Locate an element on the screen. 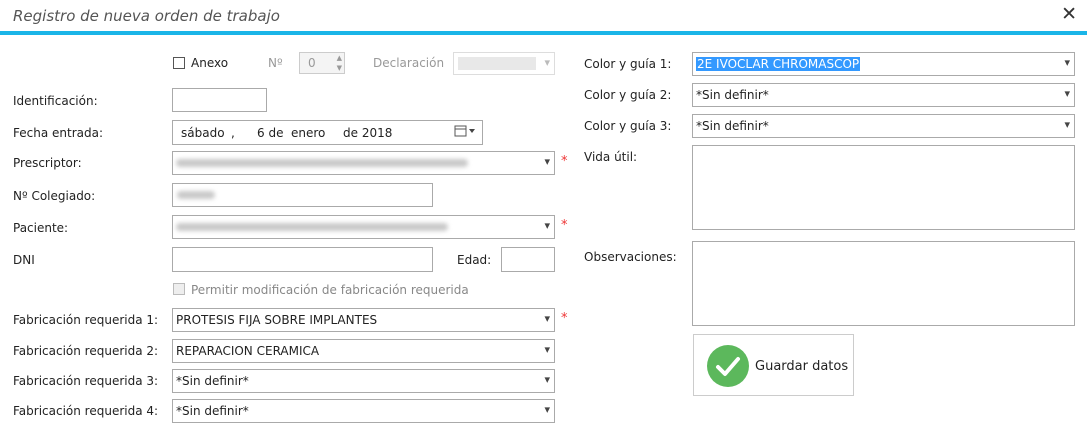 The width and height of the screenshot is (1087, 437). fab2-select: REPARACION CERAMICA ▾ is located at coordinates (363, 351).